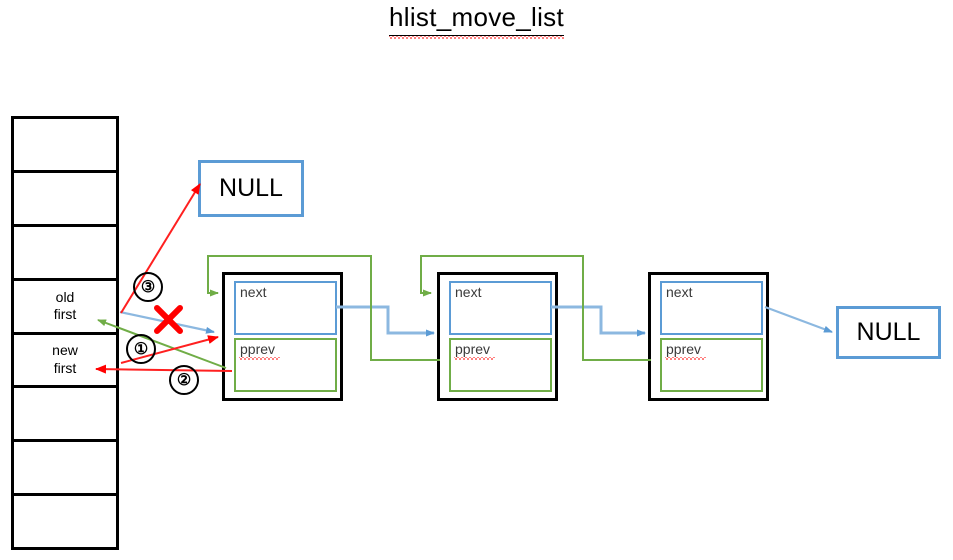 The width and height of the screenshot is (953, 560). I want to click on step-marker-2: ②, so click(184, 380).